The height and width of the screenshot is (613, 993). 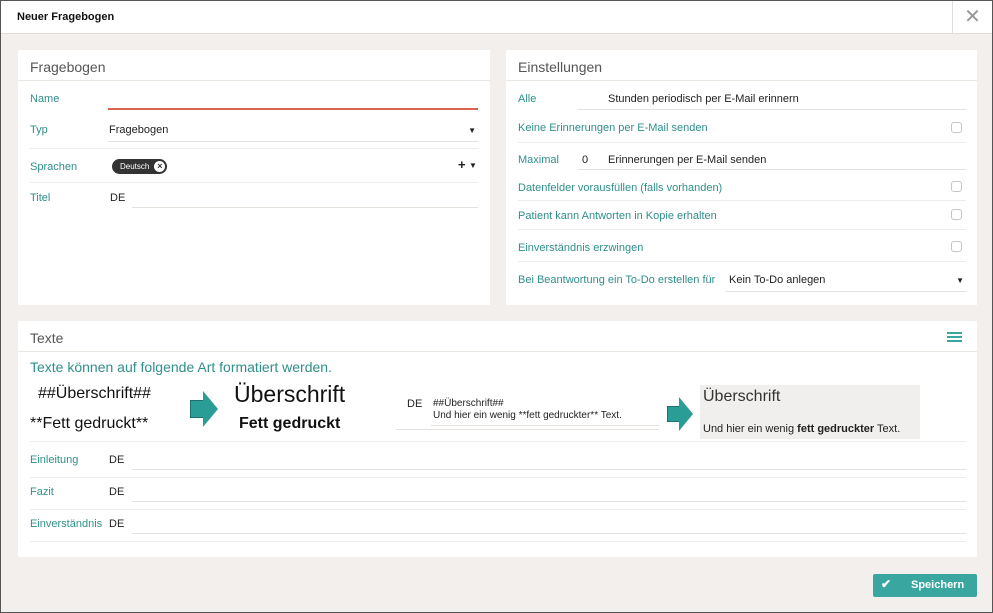 I want to click on close-button: ✕, so click(x=972, y=17).